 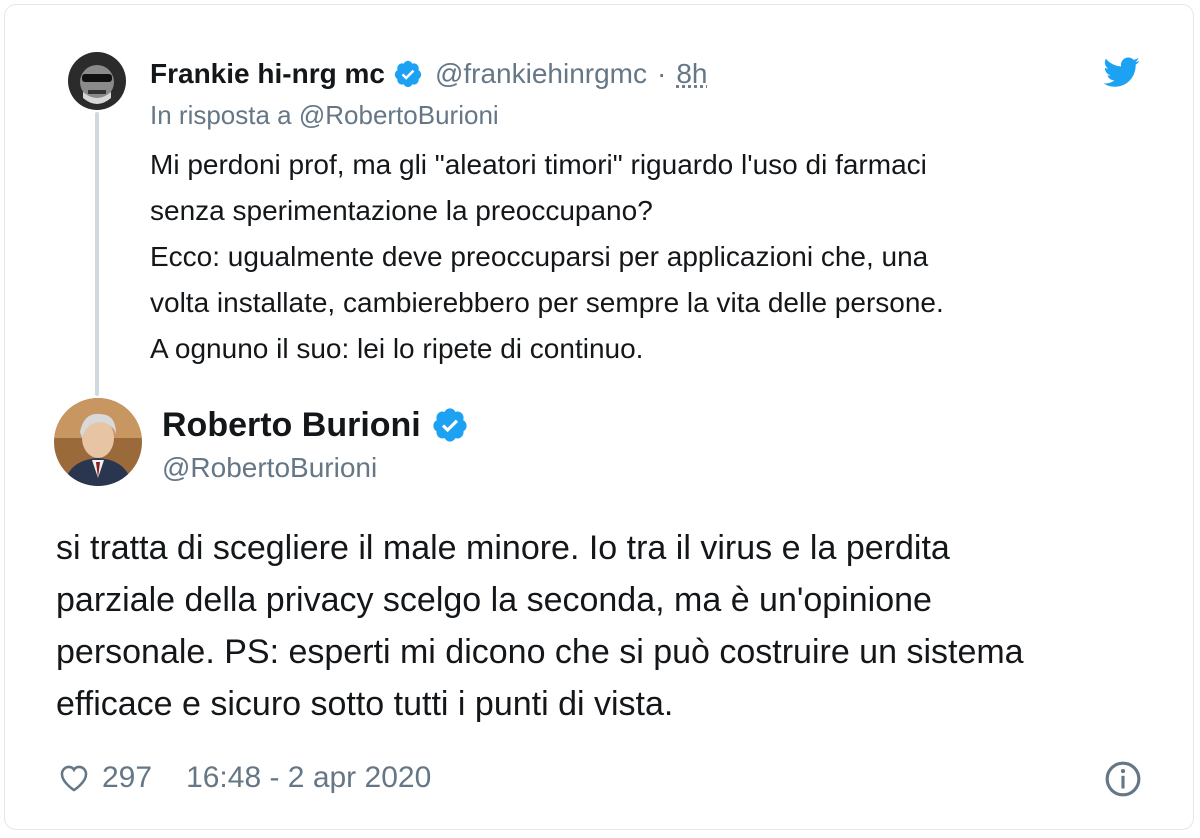 What do you see at coordinates (74, 778) in the screenshot?
I see `heart-icon` at bounding box center [74, 778].